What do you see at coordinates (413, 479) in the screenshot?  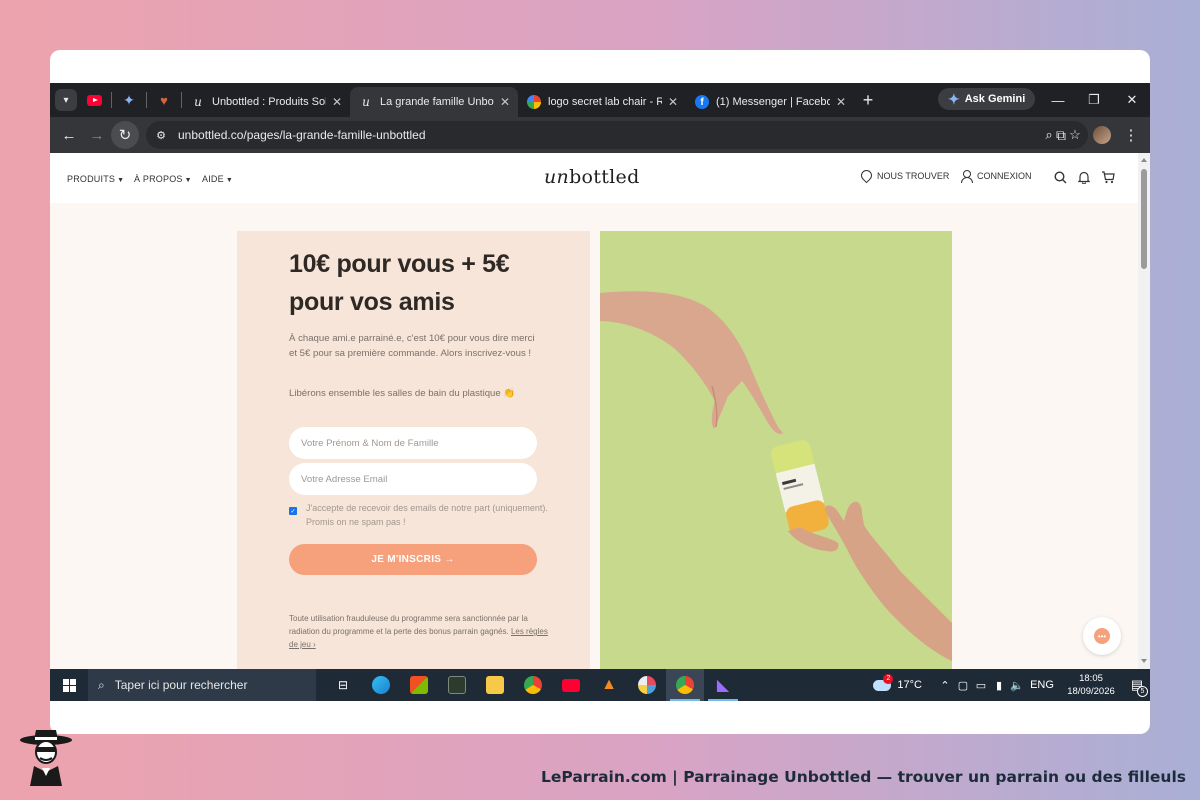 I see `email-input` at bounding box center [413, 479].